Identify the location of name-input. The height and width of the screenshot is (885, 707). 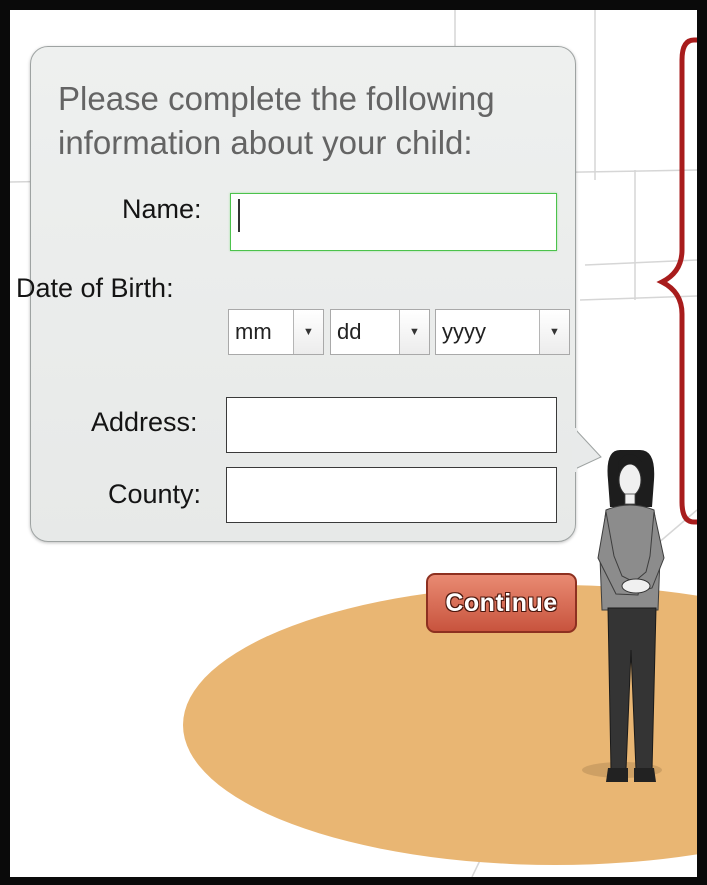
(393, 222).